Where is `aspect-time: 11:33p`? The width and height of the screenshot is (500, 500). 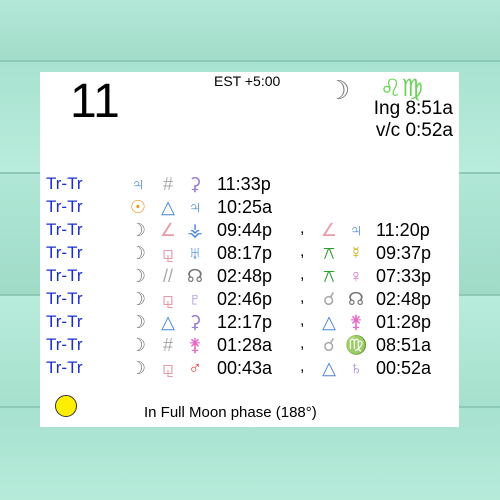 aspect-time: 11:33p is located at coordinates (244, 184).